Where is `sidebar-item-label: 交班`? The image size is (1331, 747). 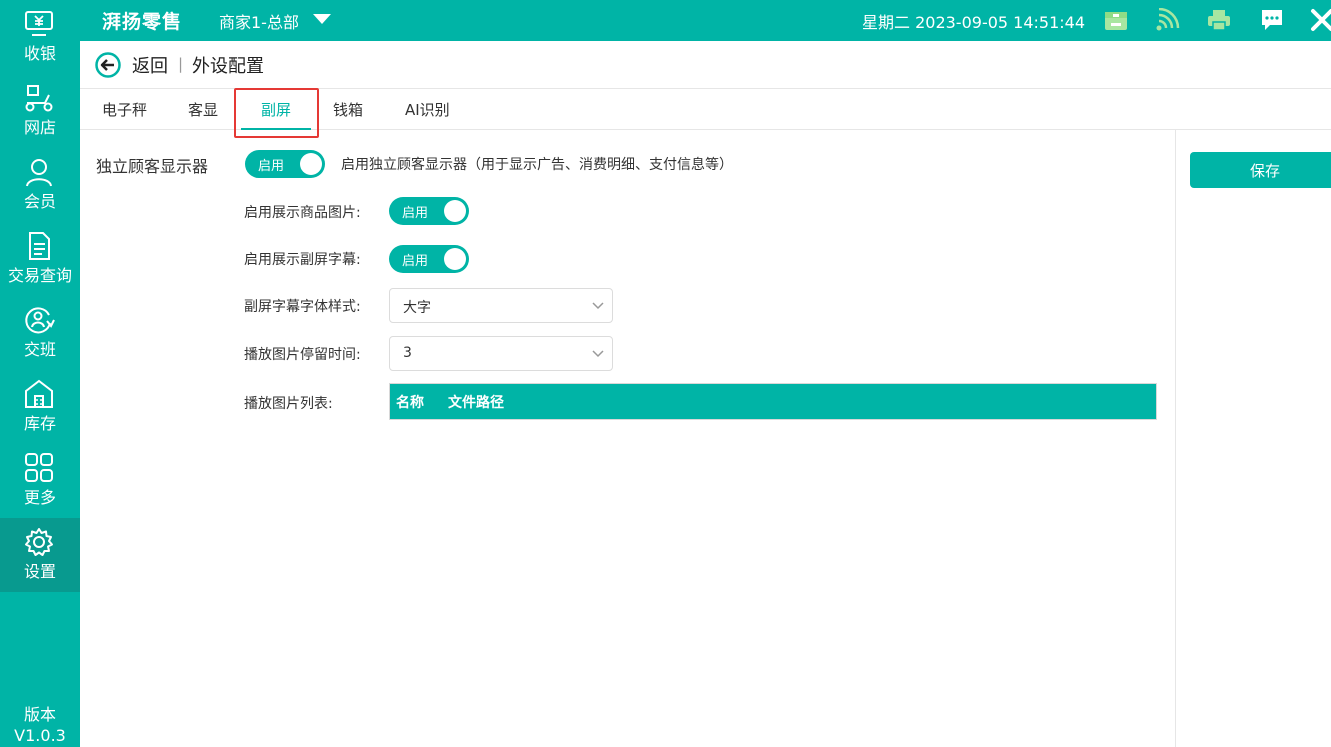
sidebar-item-label: 交班 is located at coordinates (39, 349).